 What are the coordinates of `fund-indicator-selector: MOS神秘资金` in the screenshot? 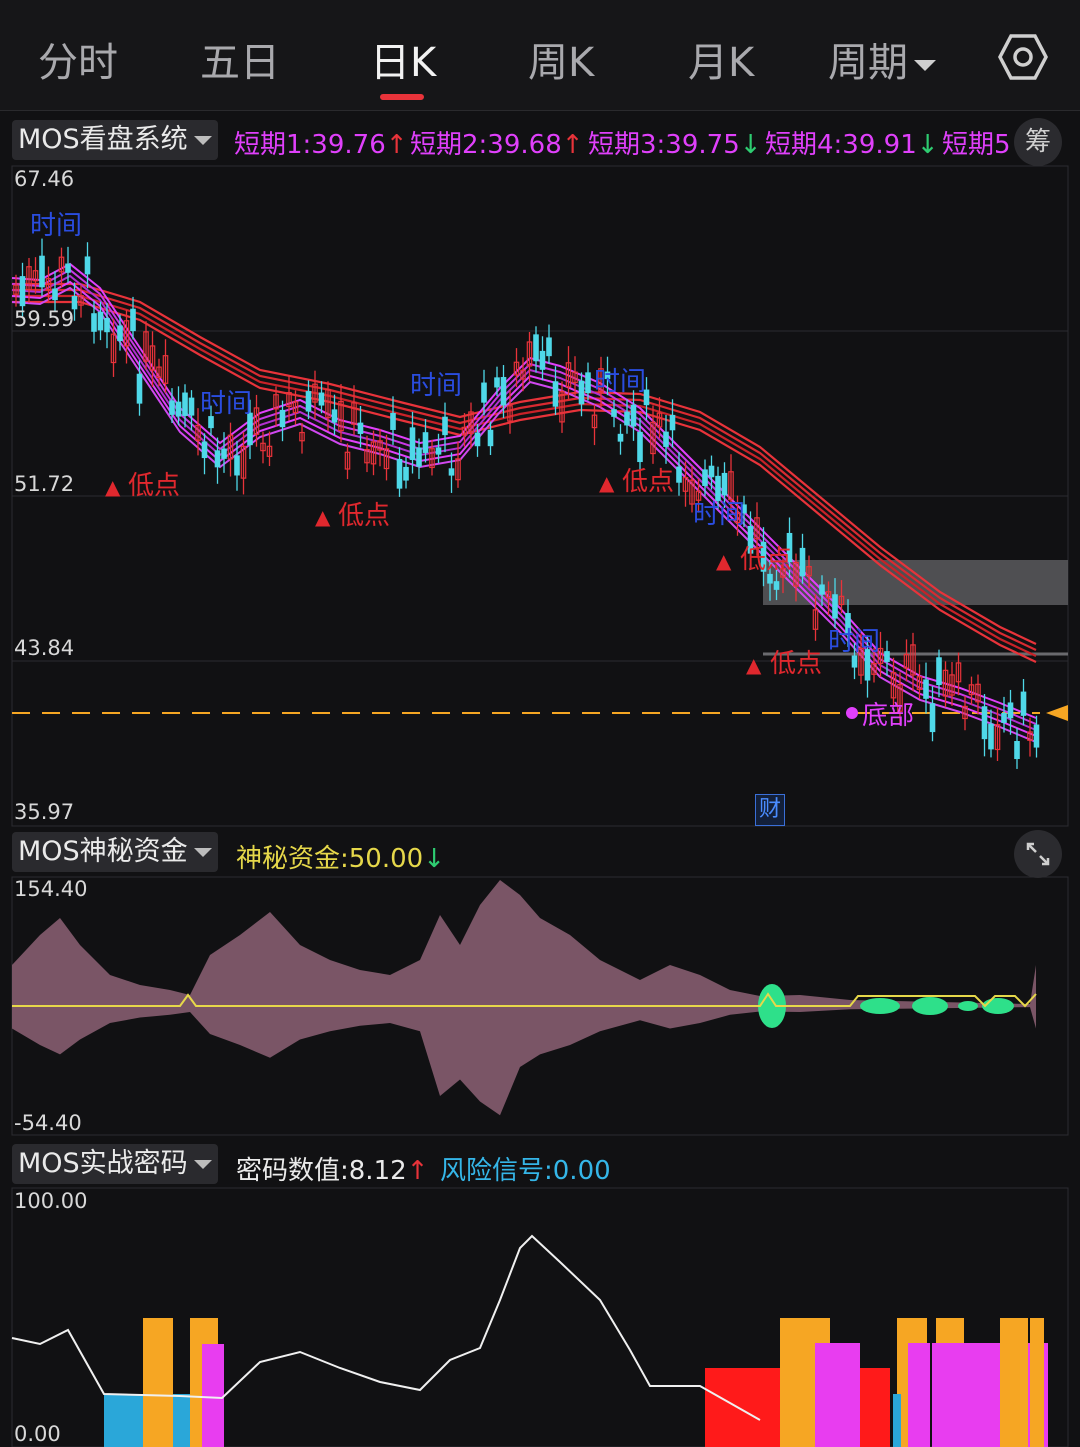 It's located at (115, 852).